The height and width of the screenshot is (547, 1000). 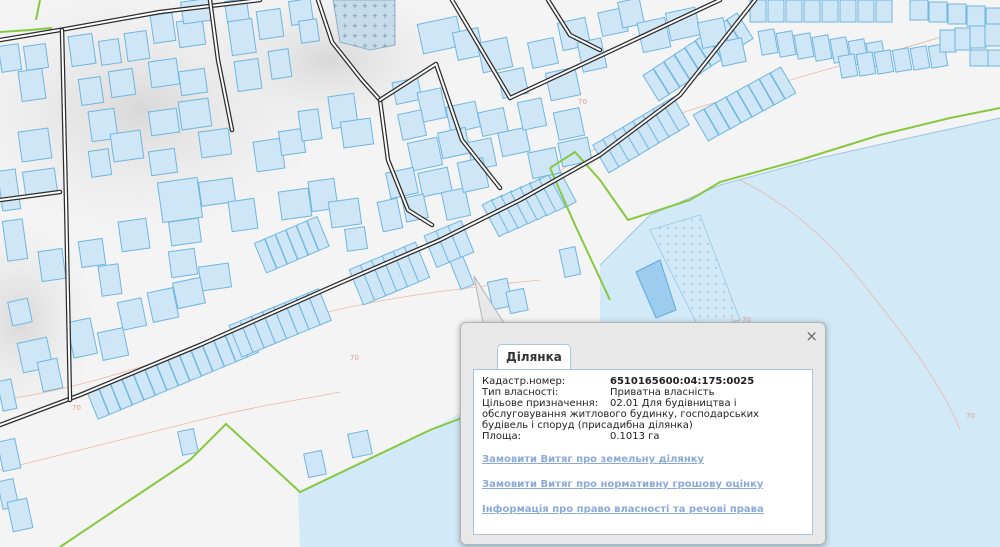 What do you see at coordinates (811, 336) in the screenshot?
I see `close-icon: ×` at bounding box center [811, 336].